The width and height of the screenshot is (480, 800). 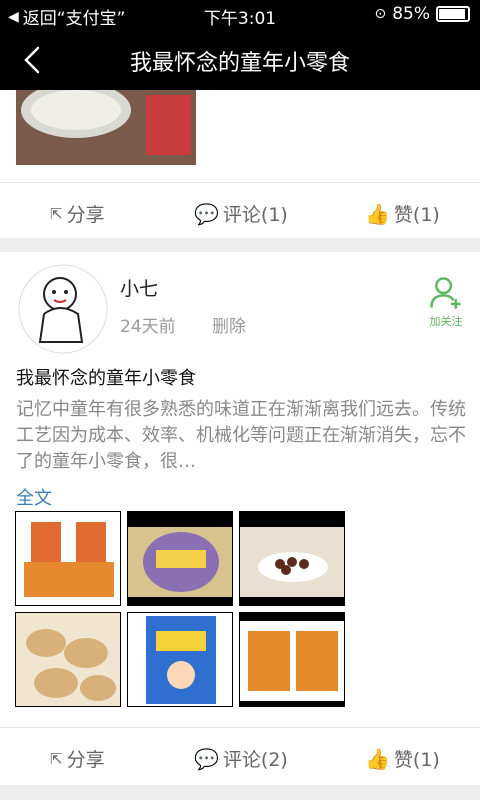 I want to click on snack-bag-image, so click(x=180, y=659).